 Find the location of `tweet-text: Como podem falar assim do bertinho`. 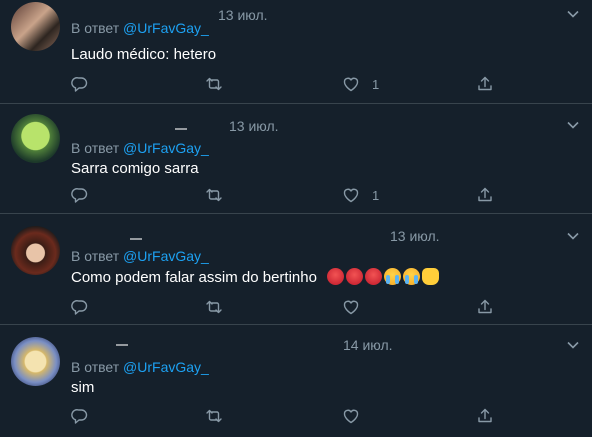

tweet-text: Como podem falar assim do bertinho is located at coordinates (255, 277).